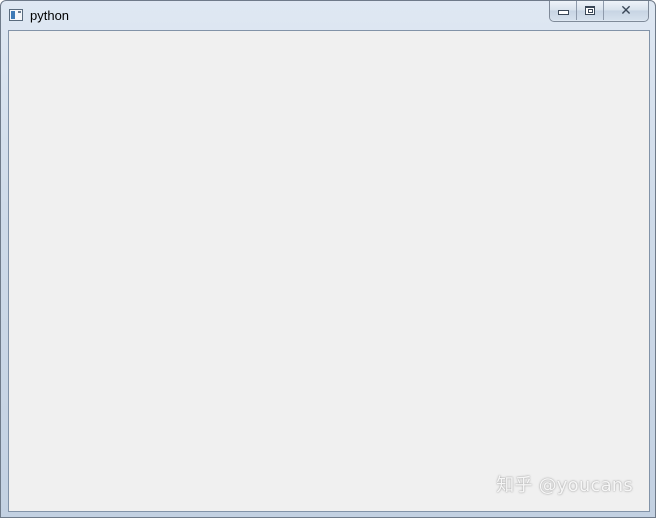 The height and width of the screenshot is (518, 656). I want to click on minimize-icon, so click(563, 12).